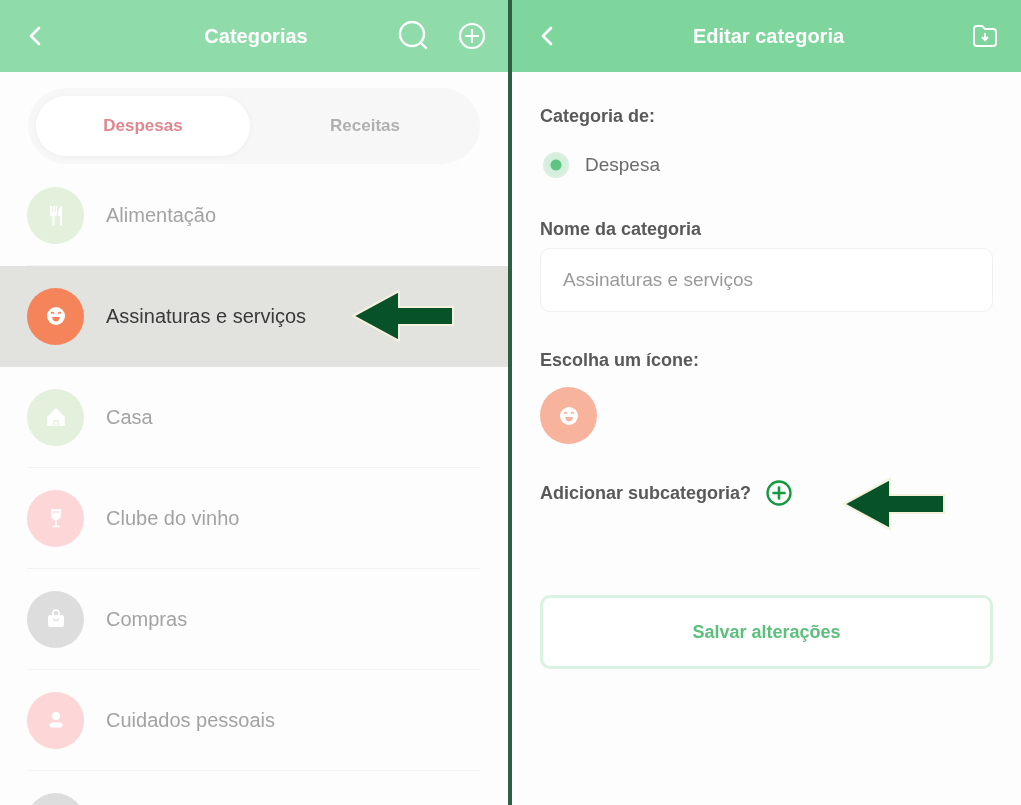 This screenshot has height=805, width=1021. What do you see at coordinates (556, 165) in the screenshot?
I see `radio-button` at bounding box center [556, 165].